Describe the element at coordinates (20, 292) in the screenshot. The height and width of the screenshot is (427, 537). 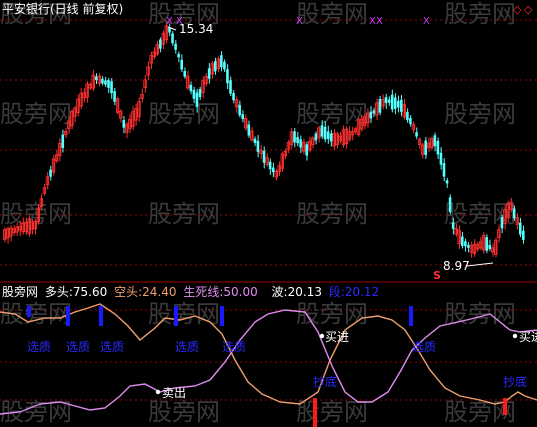
I see `indicator-name: 股旁网` at that location.